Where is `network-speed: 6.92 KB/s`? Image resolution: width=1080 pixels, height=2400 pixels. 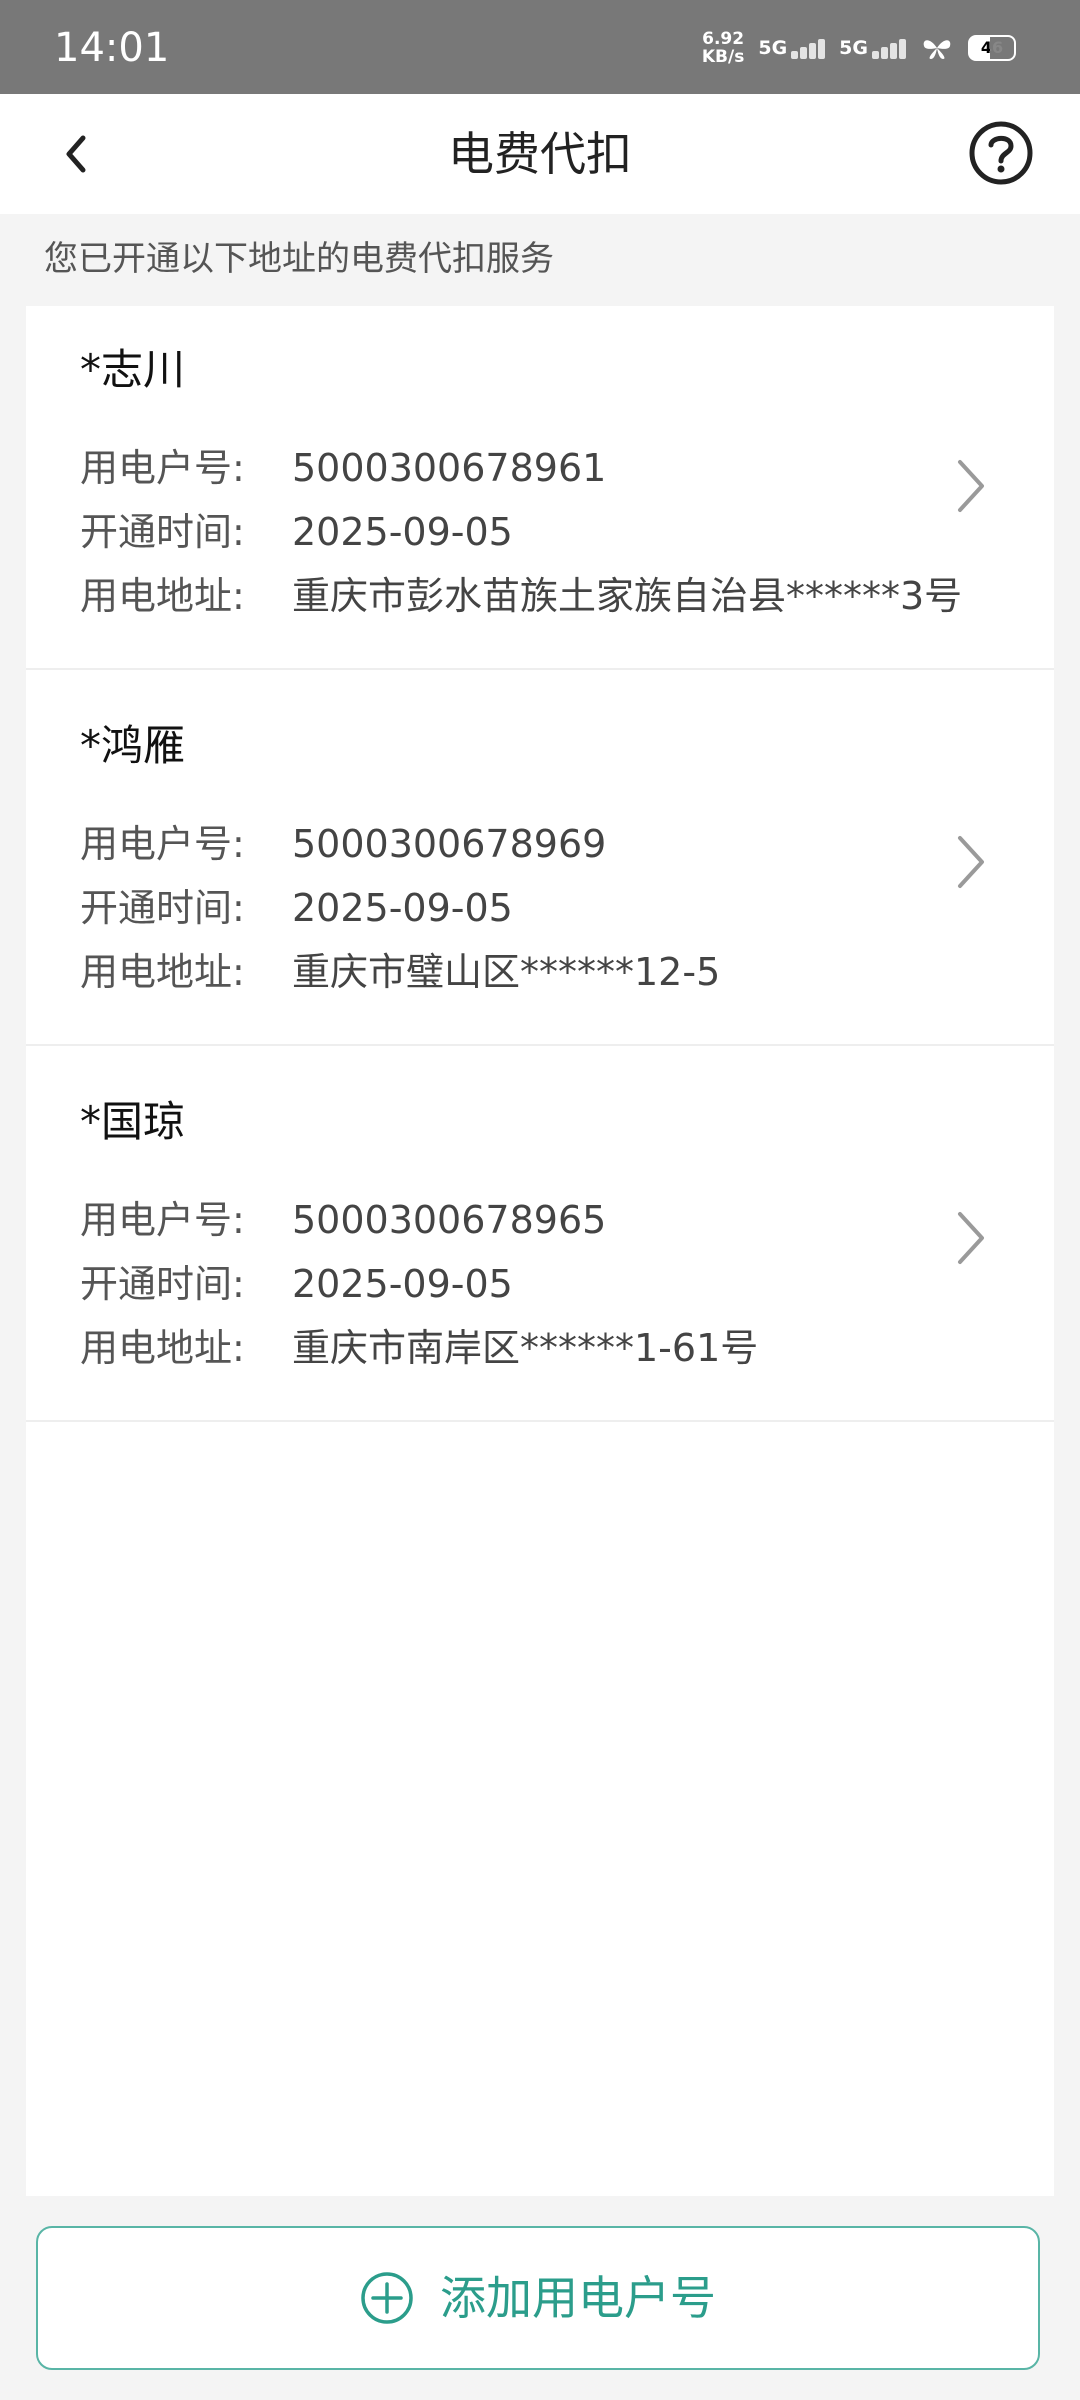
network-speed: 6.92 KB/s is located at coordinates (723, 48).